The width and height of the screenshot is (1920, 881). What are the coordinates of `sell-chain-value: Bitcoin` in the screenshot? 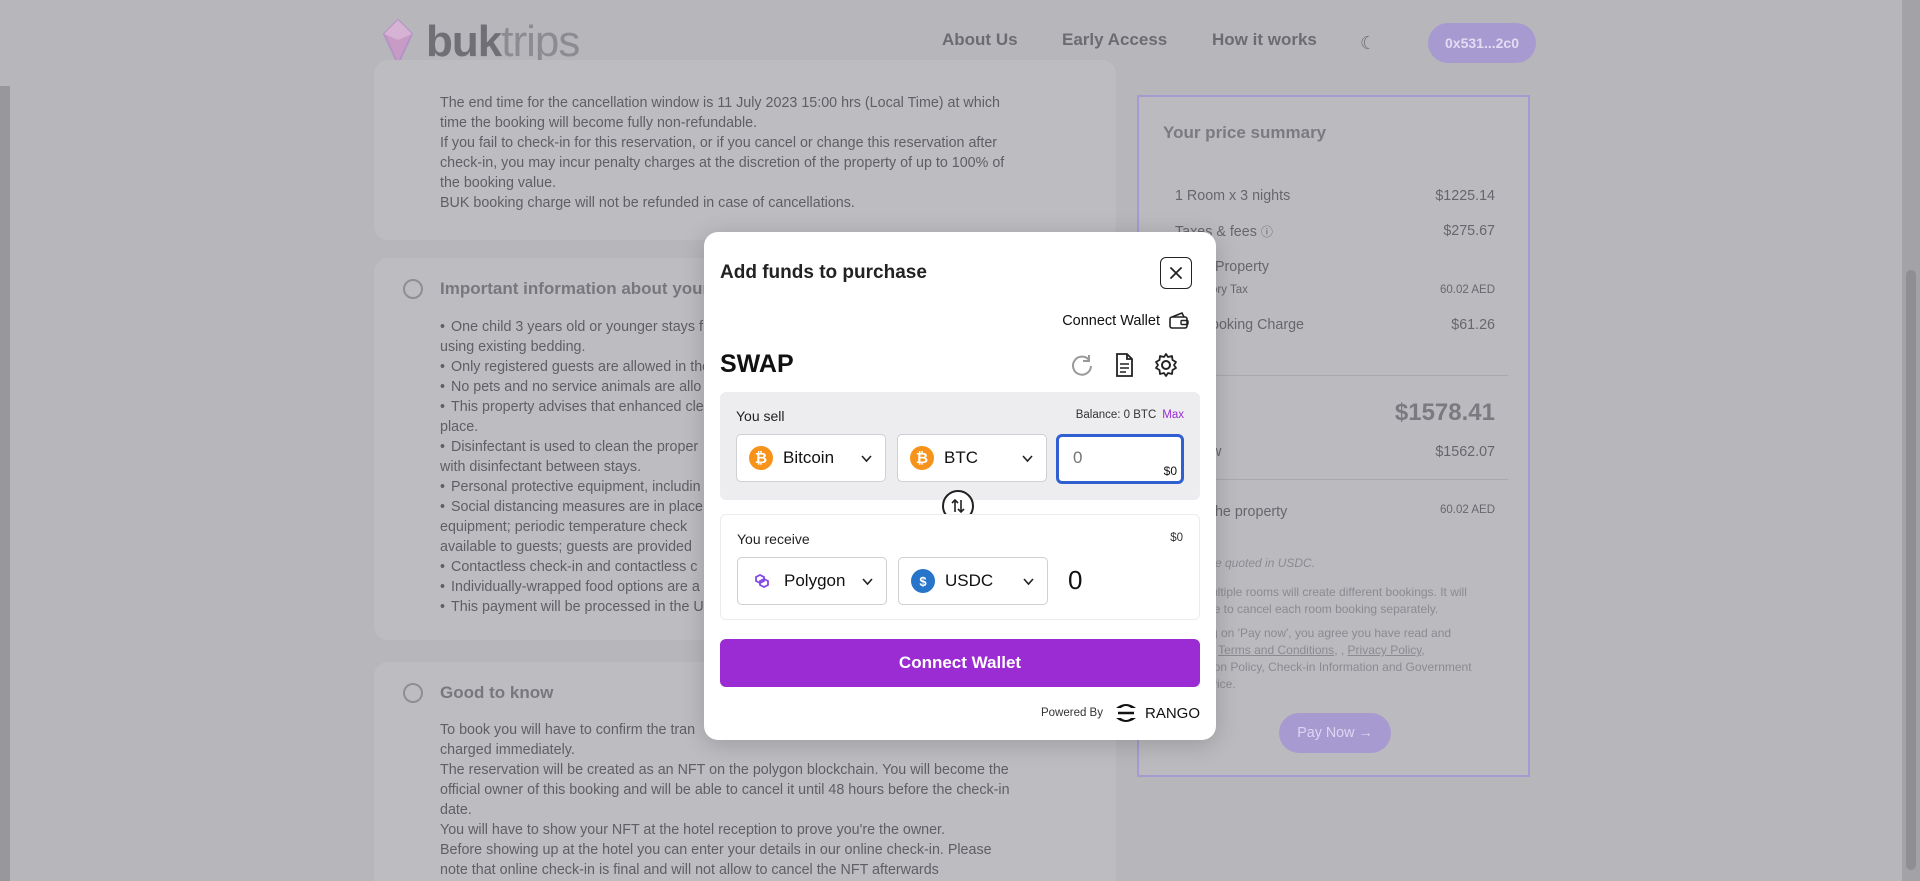 It's located at (809, 457).